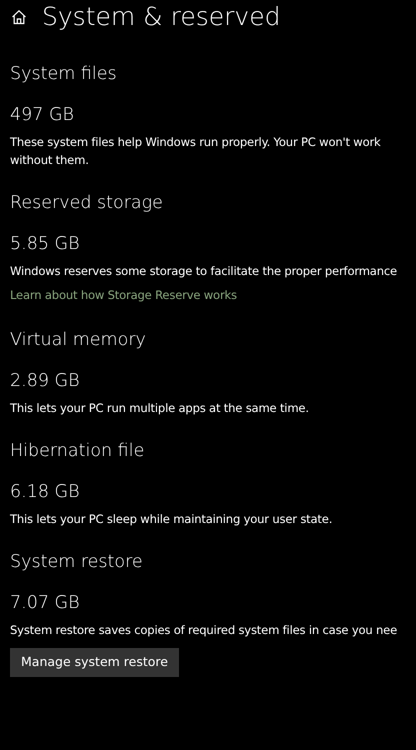 The width and height of the screenshot is (416, 750). I want to click on description-text: Windows reserves some storage to facilitate the proper performance, so click(204, 271).